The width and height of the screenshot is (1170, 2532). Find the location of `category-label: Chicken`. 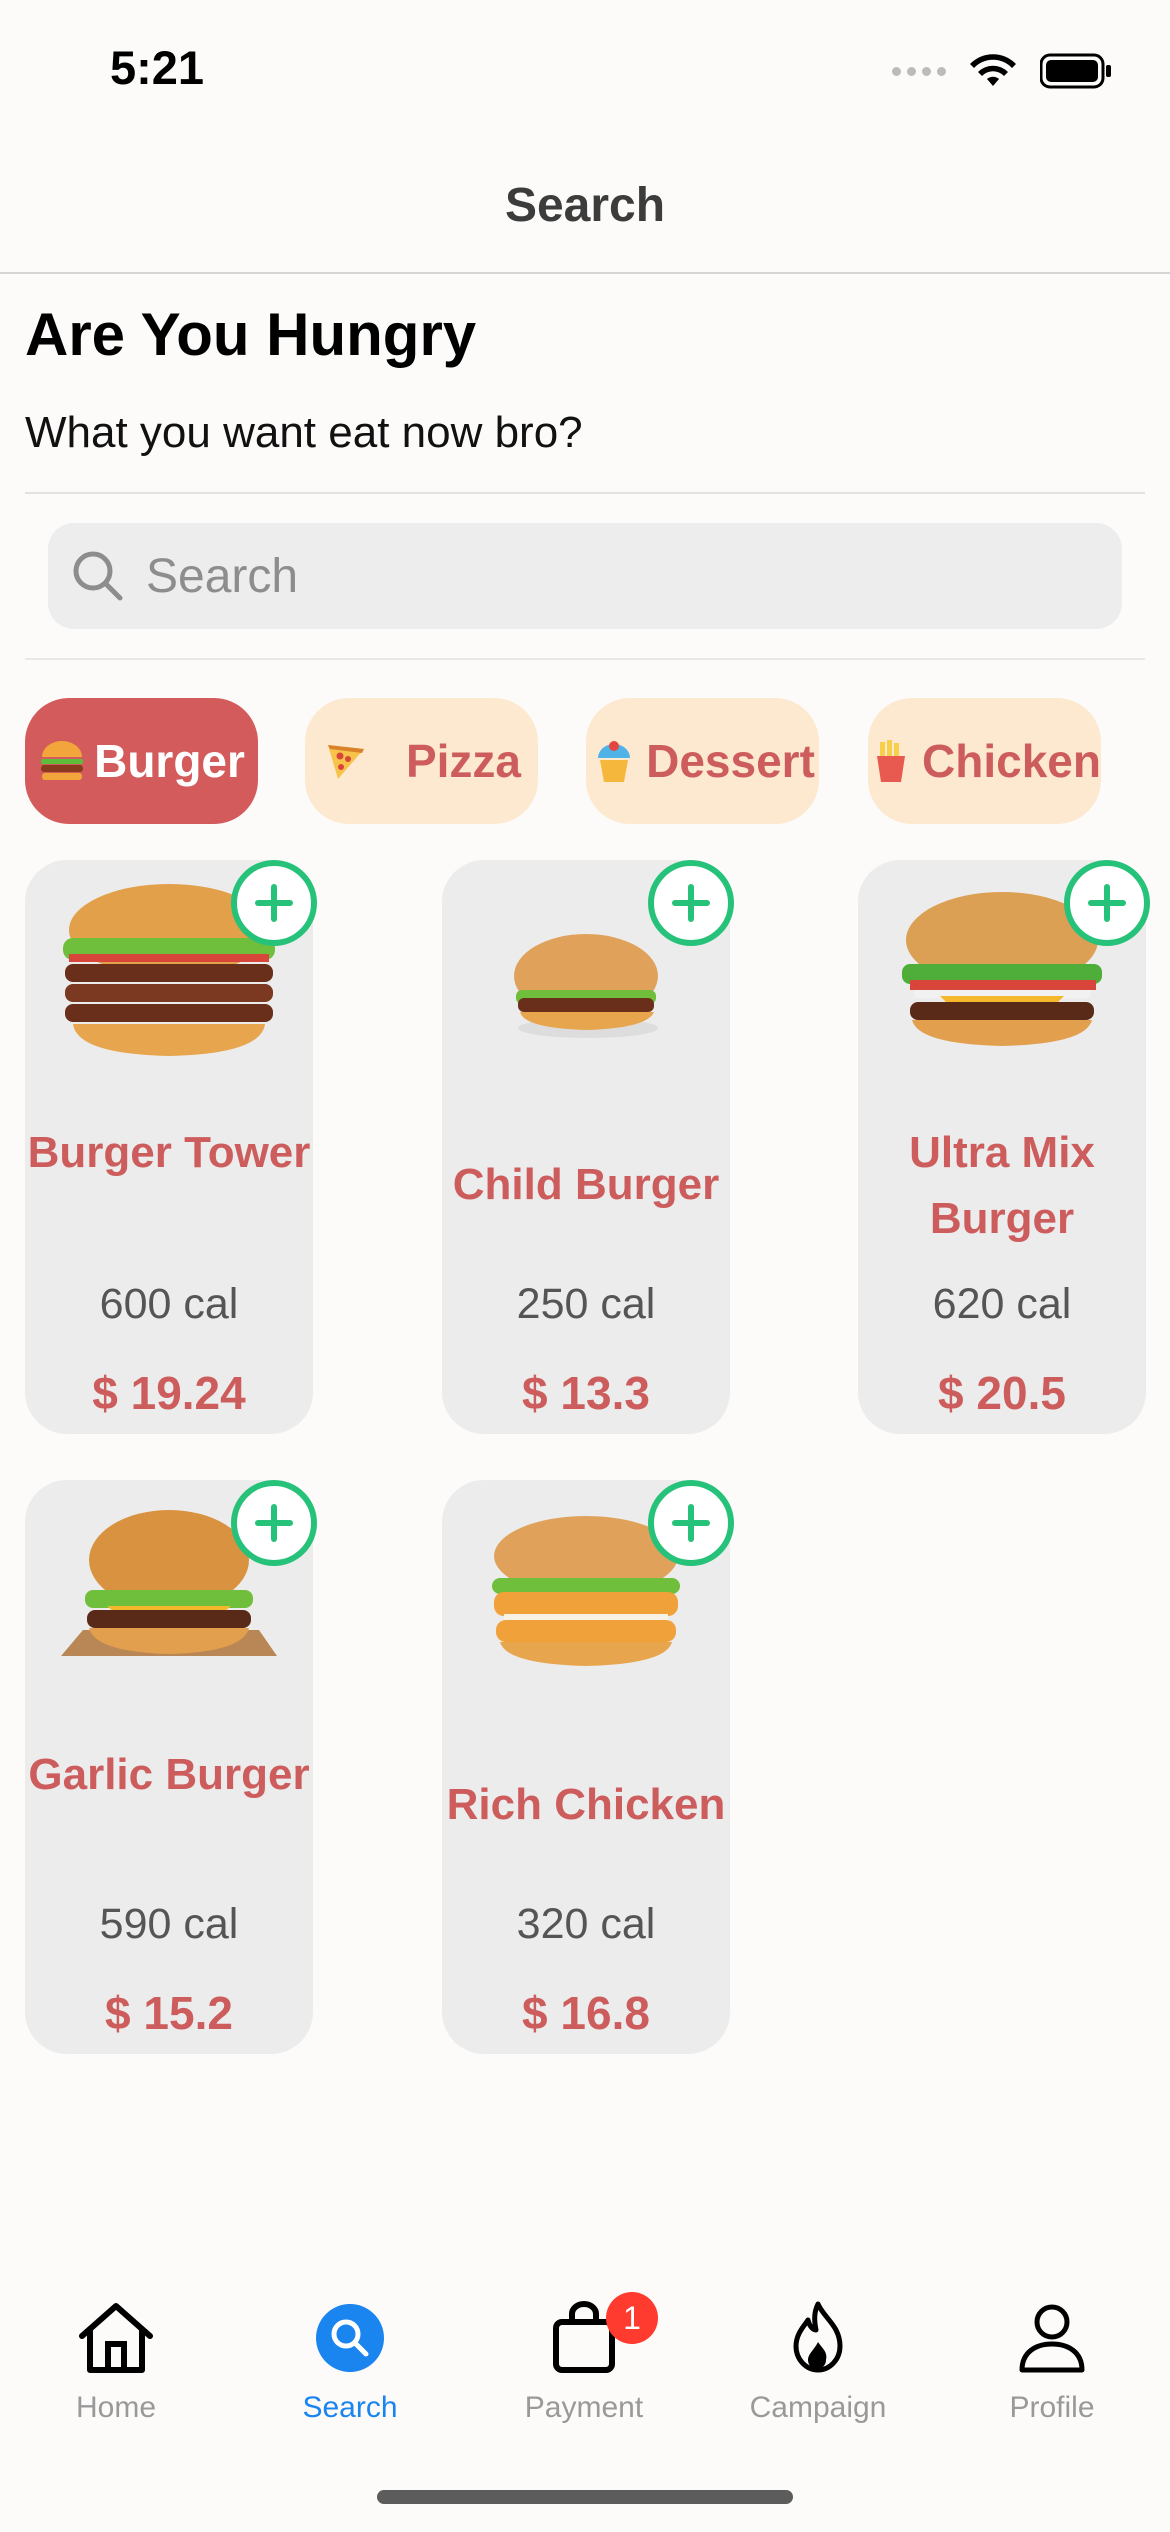

category-label: Chicken is located at coordinates (1011, 761).